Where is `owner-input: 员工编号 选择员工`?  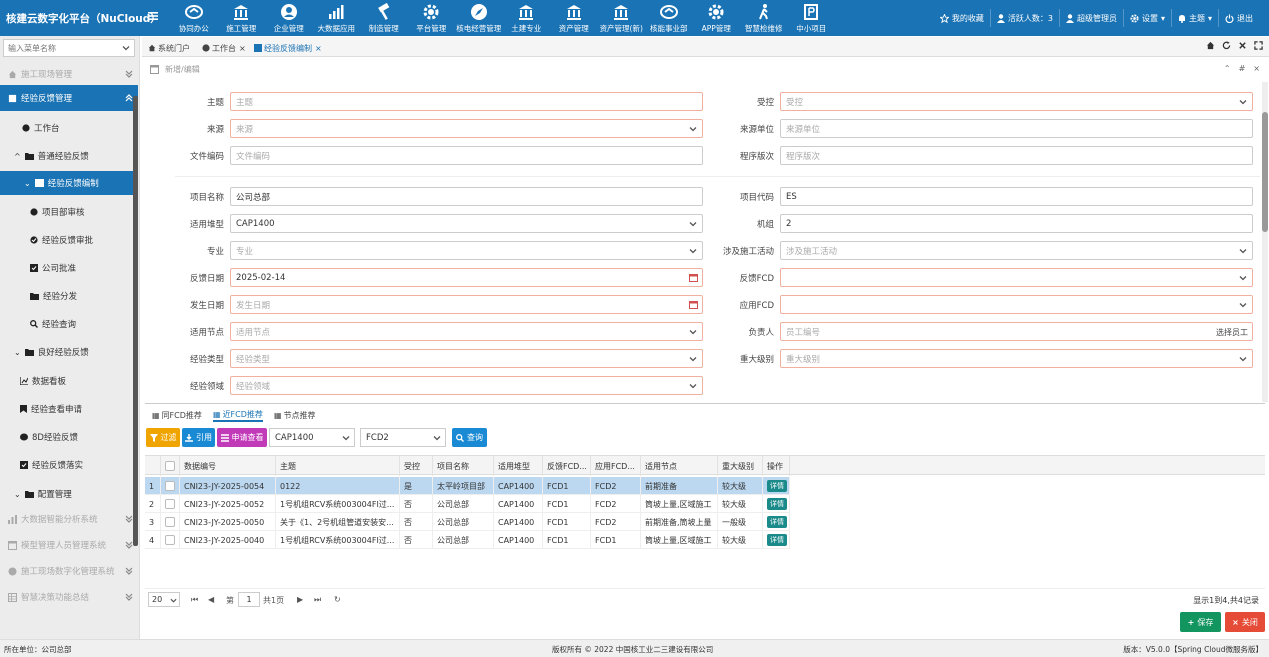 owner-input: 员工编号 选择员工 is located at coordinates (1016, 331).